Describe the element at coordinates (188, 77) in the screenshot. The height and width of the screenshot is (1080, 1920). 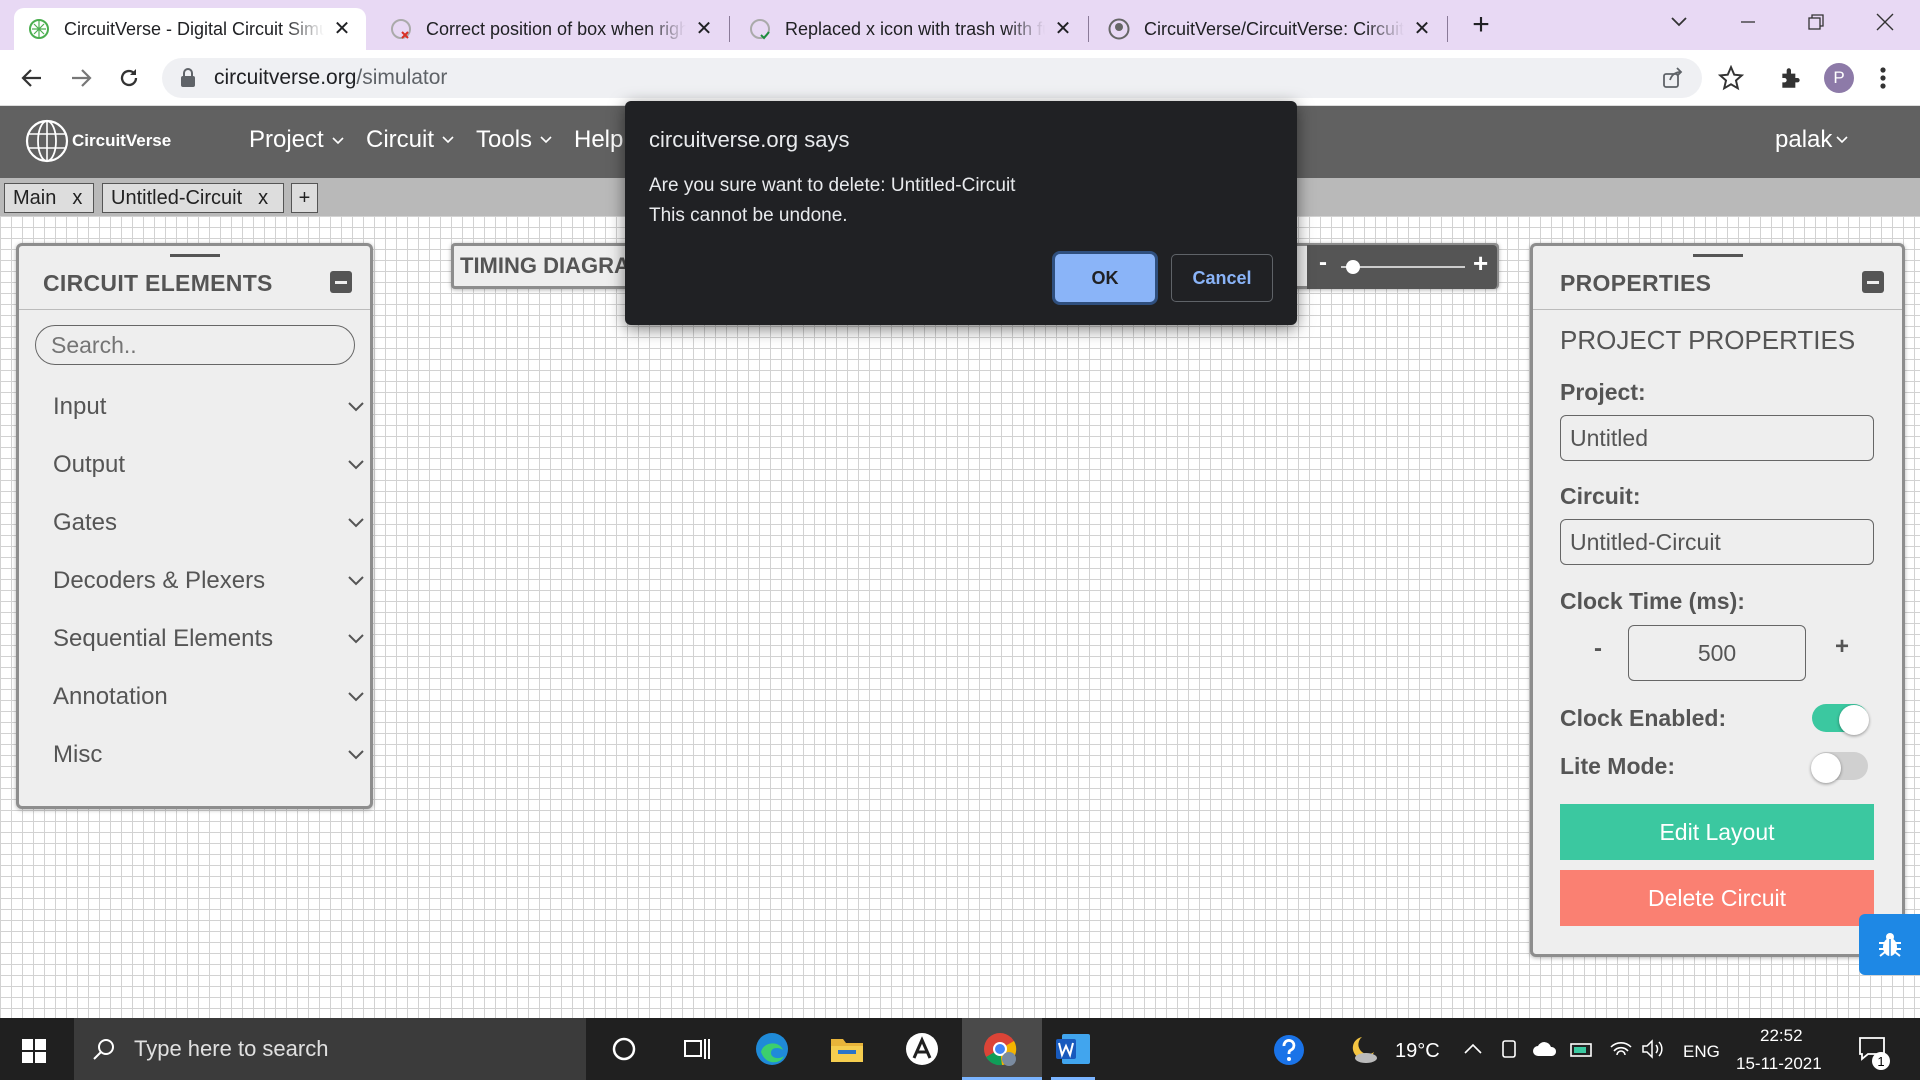
I see `lock-icon` at that location.